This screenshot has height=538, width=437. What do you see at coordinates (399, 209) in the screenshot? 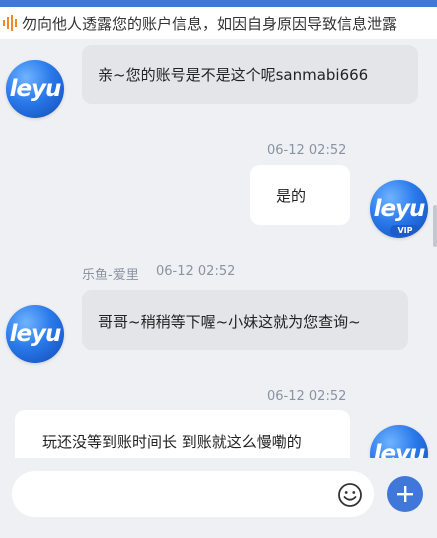
I see `user-avatar: leyu VIP` at bounding box center [399, 209].